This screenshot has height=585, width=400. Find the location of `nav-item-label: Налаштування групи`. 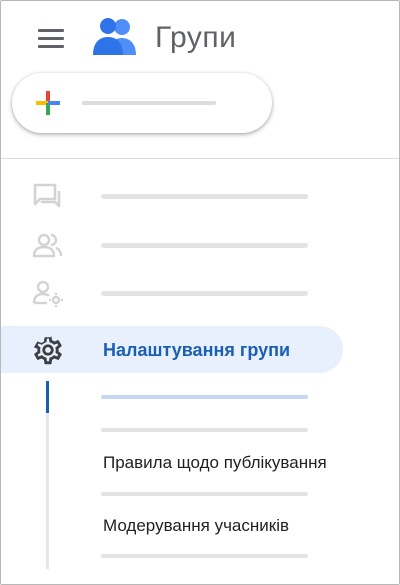

nav-item-label: Налаштування групи is located at coordinates (197, 350).